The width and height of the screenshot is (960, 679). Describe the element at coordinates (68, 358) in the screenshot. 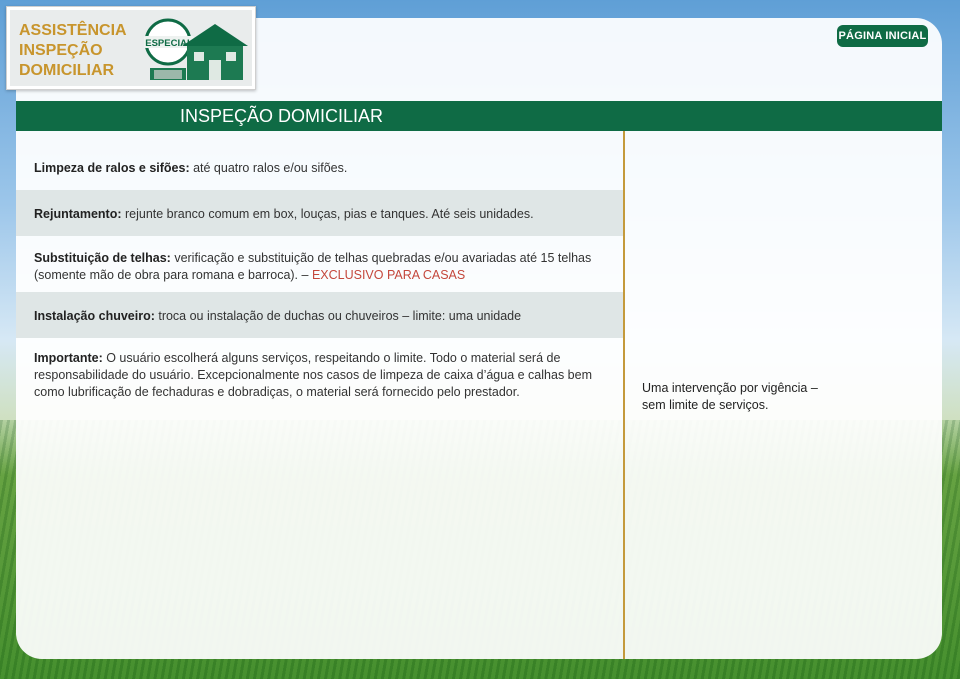

I see `item-label: Importante:` at that location.